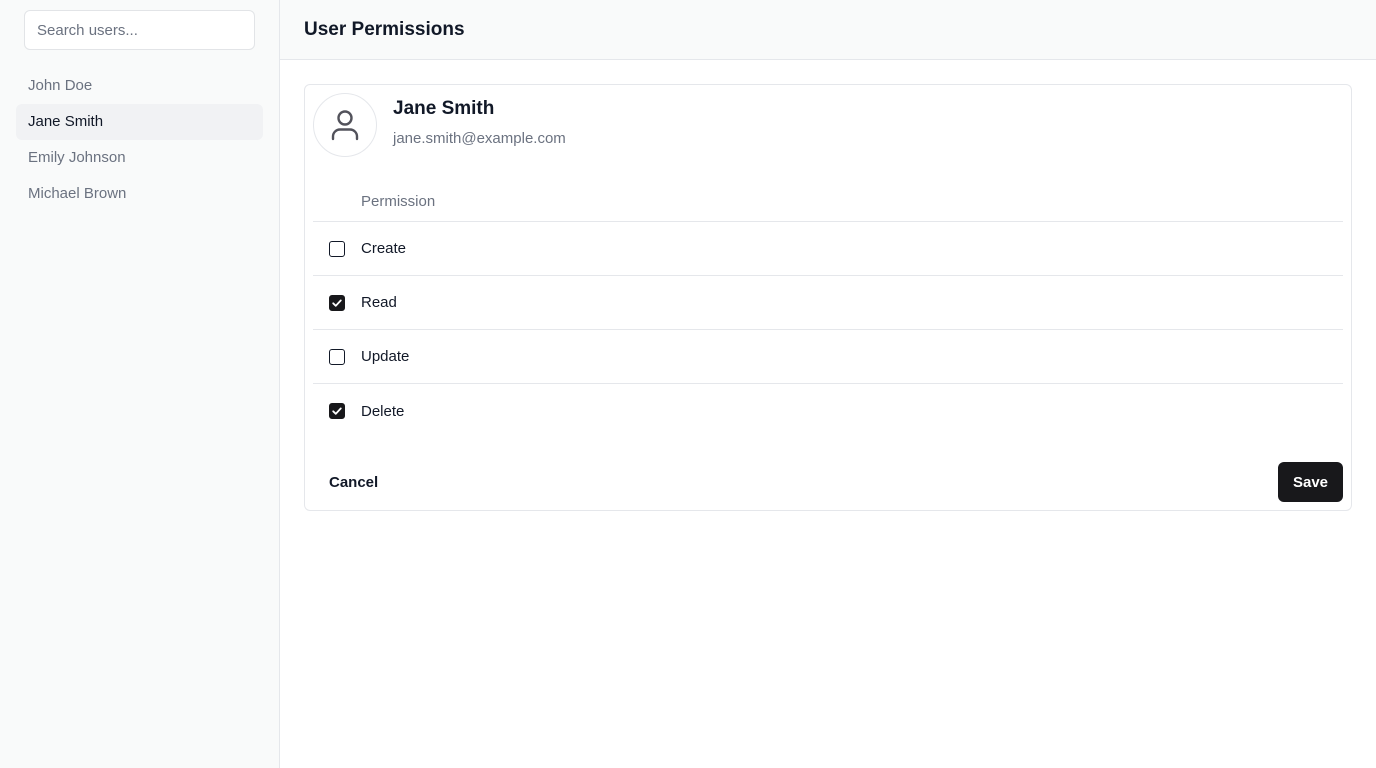 This screenshot has width=1376, height=768. What do you see at coordinates (384, 29) in the screenshot?
I see `page-title: User Permissions` at bounding box center [384, 29].